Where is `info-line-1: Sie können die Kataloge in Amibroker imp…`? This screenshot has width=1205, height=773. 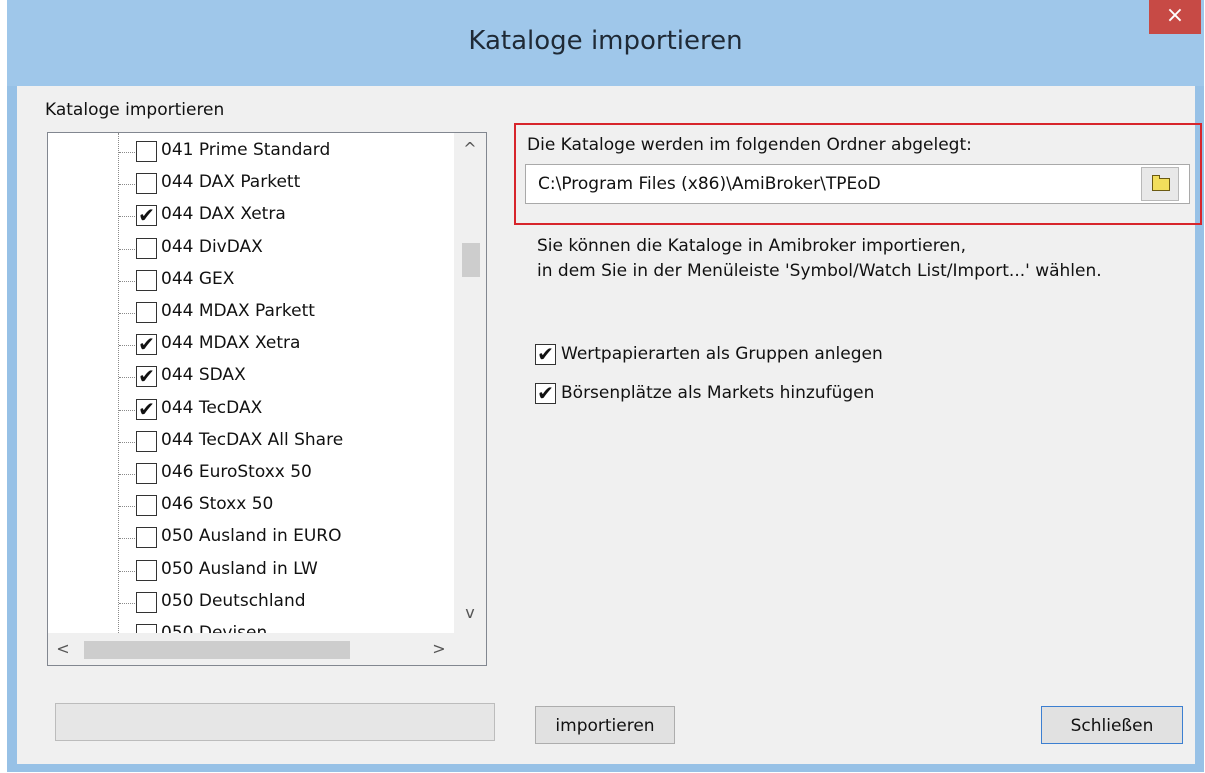 info-line-1: Sie können die Kataloge in Amibroker imp… is located at coordinates (751, 246).